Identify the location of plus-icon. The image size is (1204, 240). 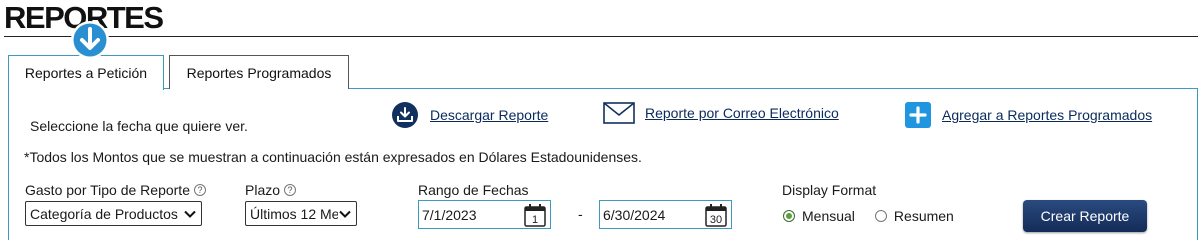
(918, 115).